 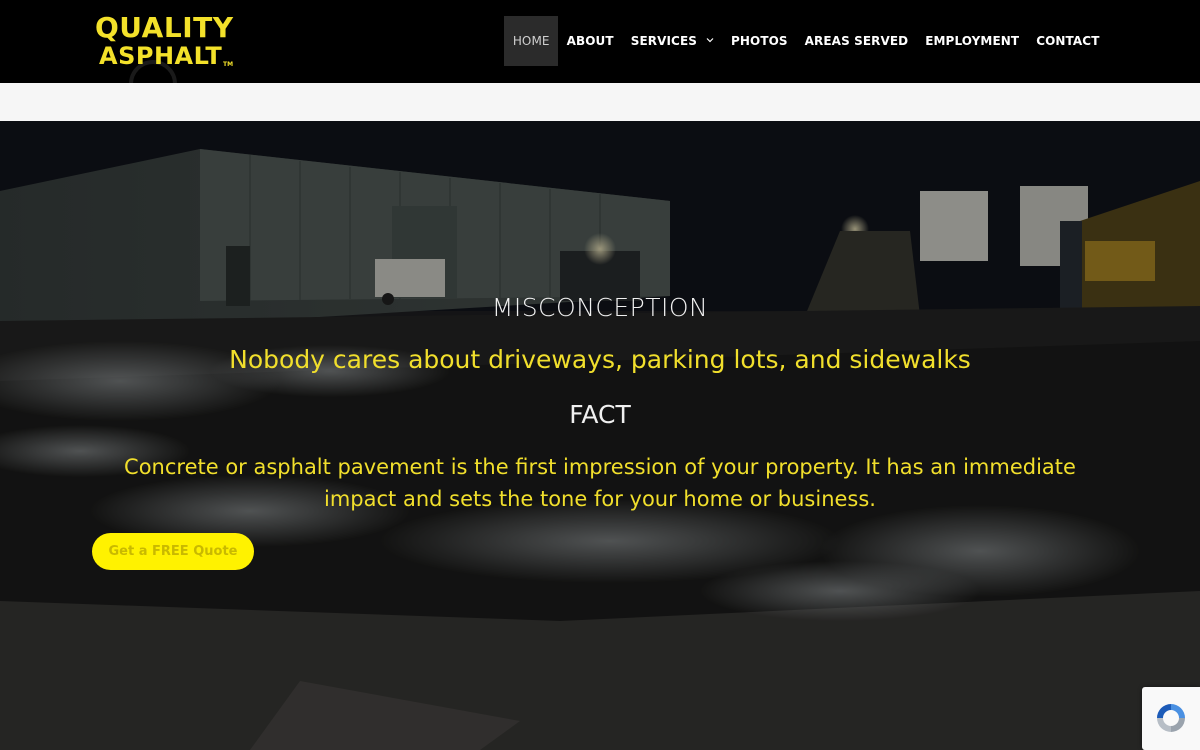 I want to click on nav-home: HOME, so click(x=531, y=41).